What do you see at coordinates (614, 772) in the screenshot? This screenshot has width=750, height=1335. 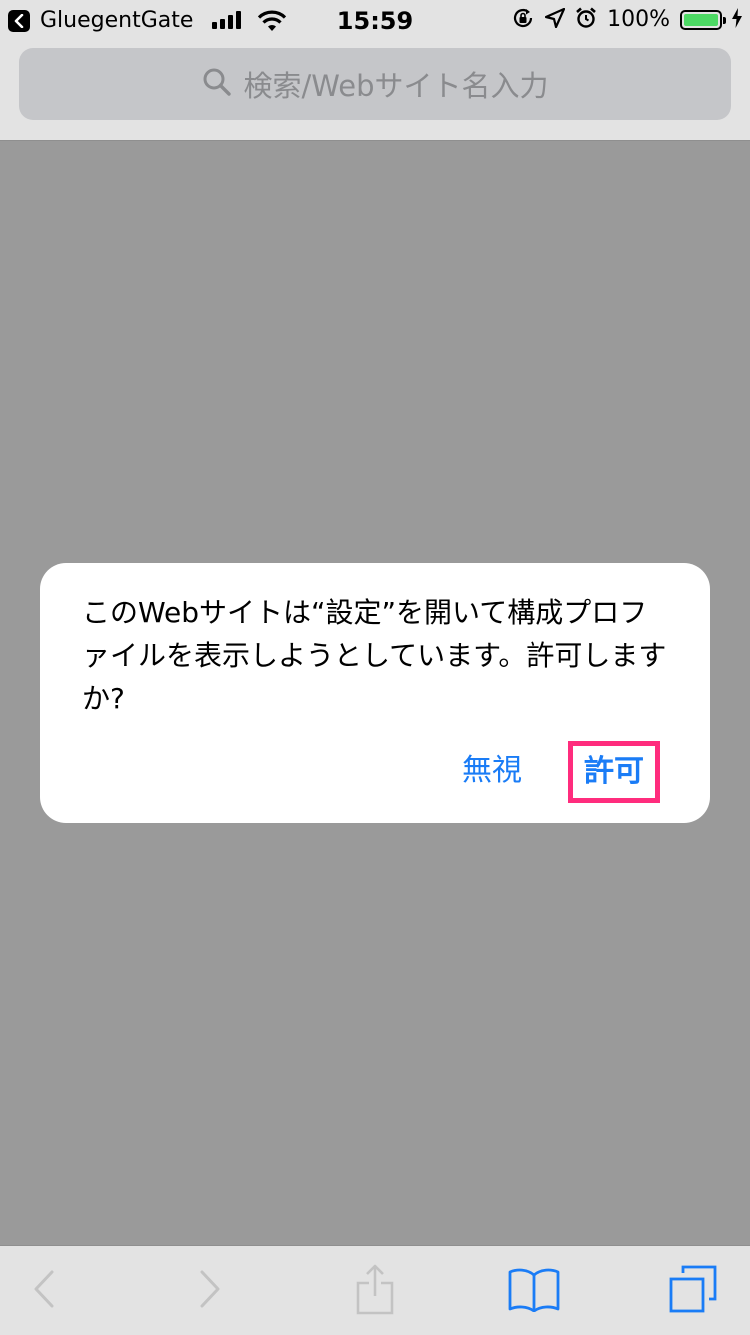 I see `allow-button: 許可` at bounding box center [614, 772].